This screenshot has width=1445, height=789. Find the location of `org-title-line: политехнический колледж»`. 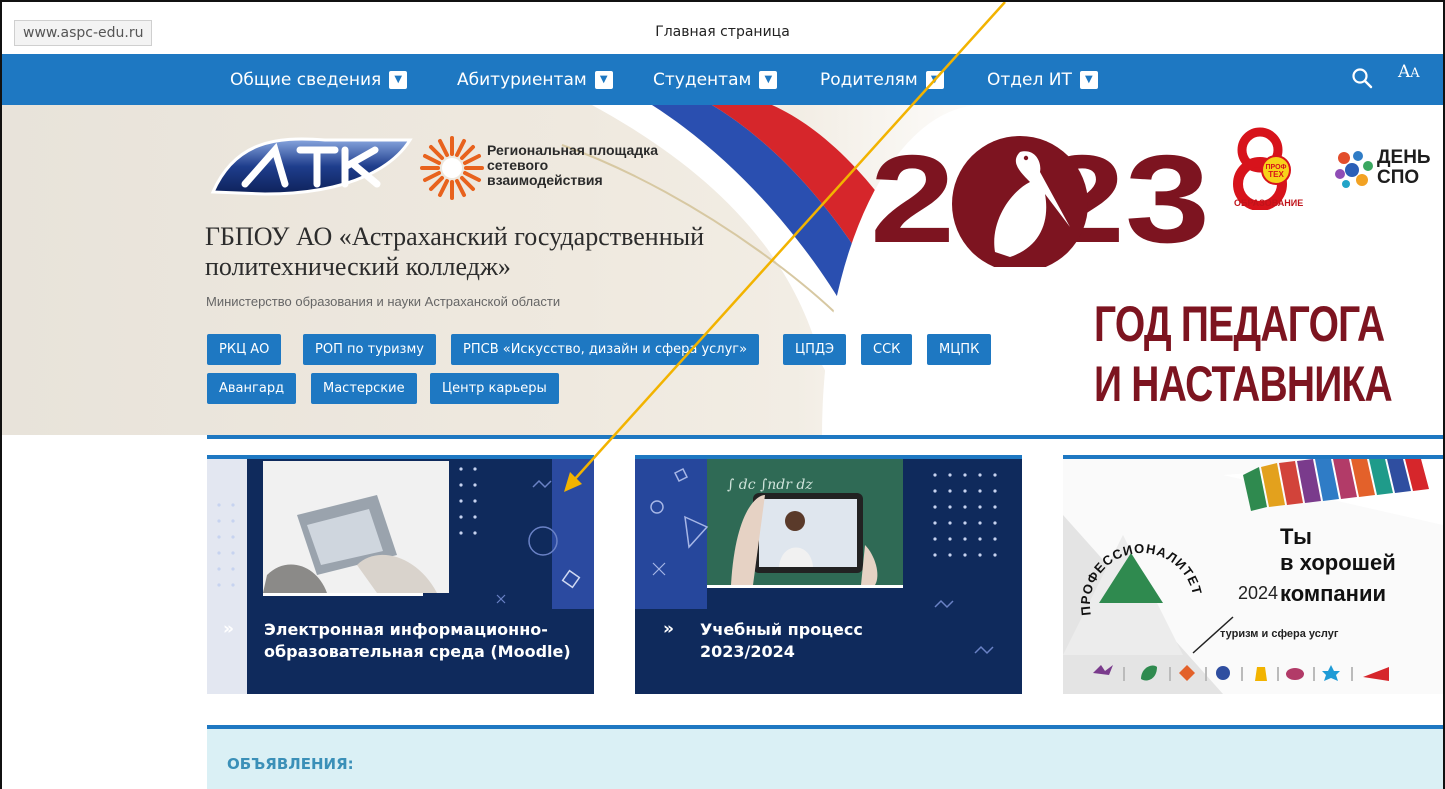

org-title-line: политехнический колледж» is located at coordinates (358, 266).